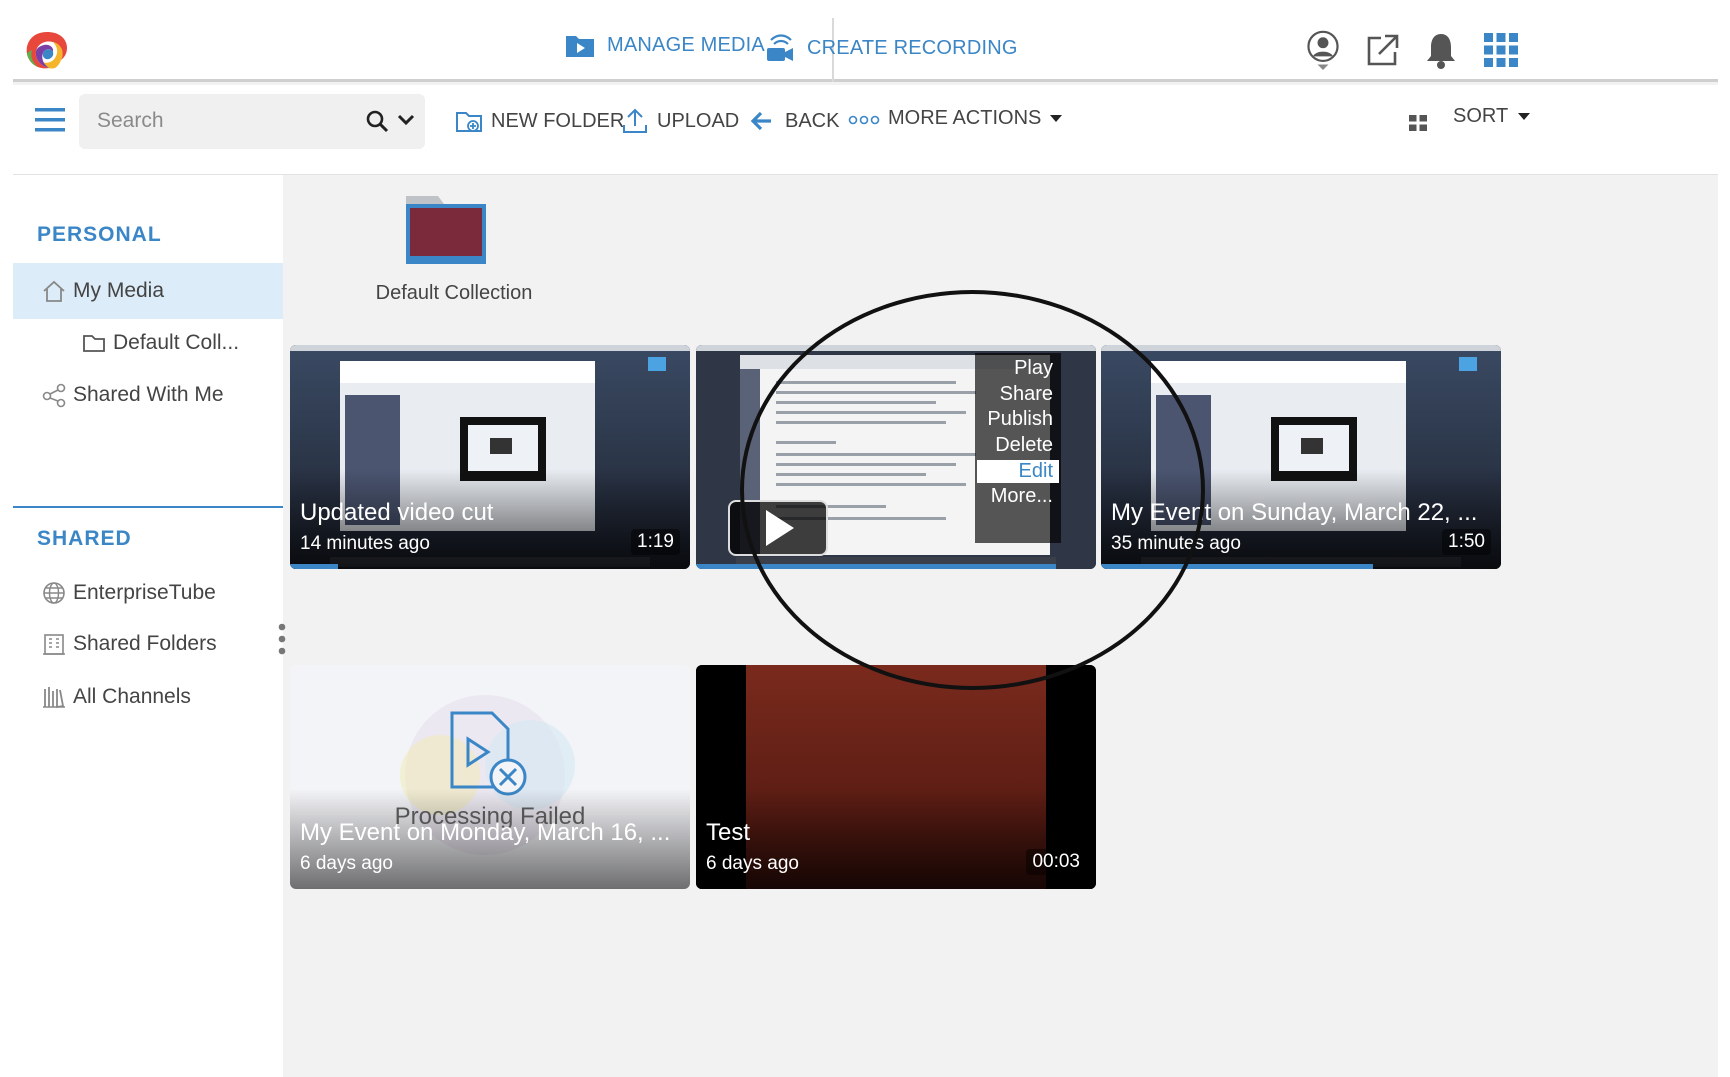 Image resolution: width=1730 pixels, height=1077 pixels. Describe the element at coordinates (54, 395) in the screenshot. I see `share-icon` at that location.